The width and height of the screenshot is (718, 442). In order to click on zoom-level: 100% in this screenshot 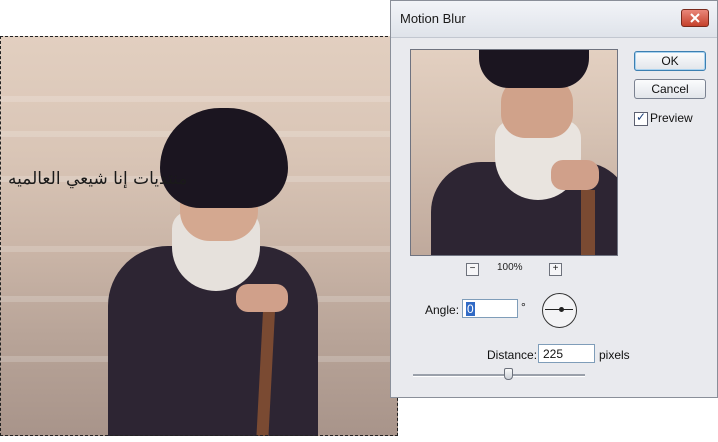, I will do `click(510, 267)`.